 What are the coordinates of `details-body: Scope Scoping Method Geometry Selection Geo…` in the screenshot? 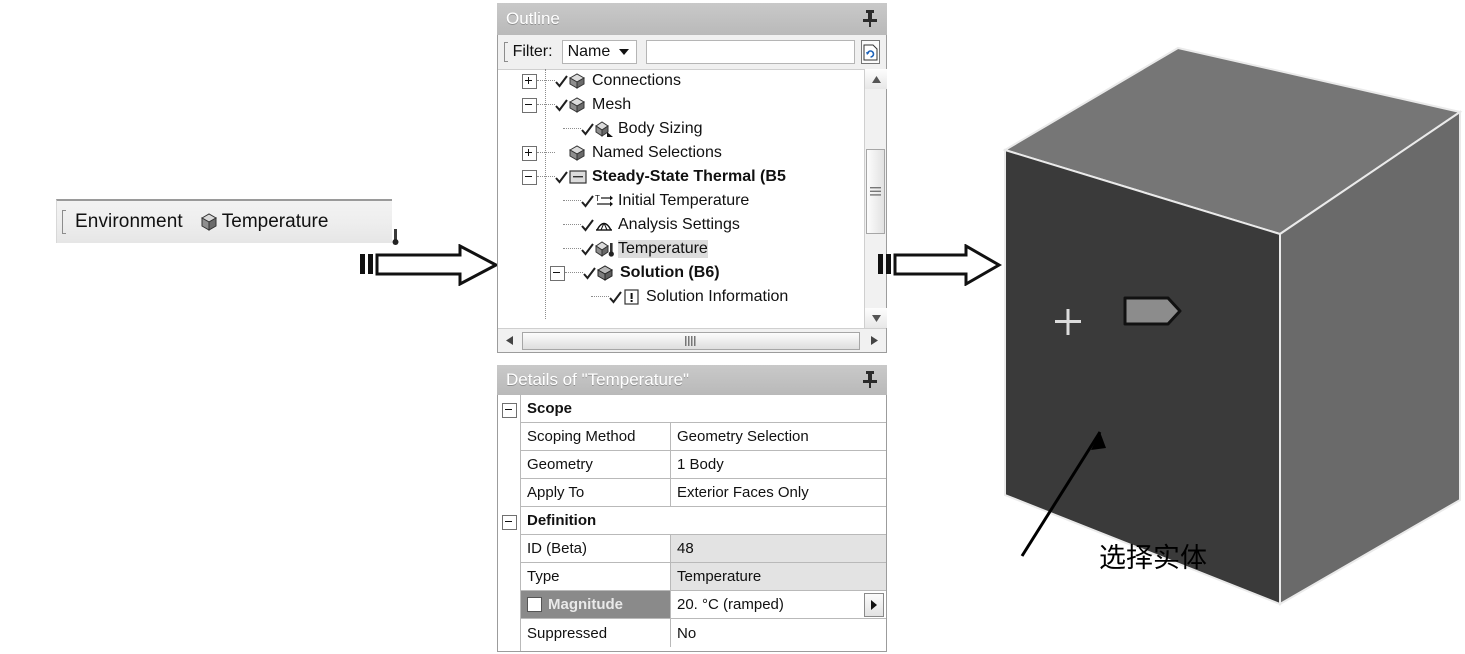 It's located at (692, 523).